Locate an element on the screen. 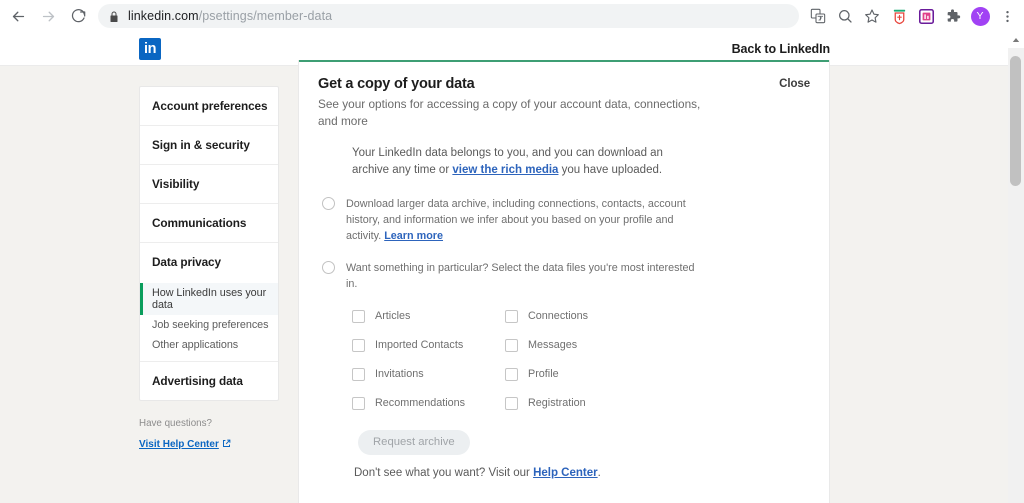 The width and height of the screenshot is (1024, 503). sidebar-group-sign-in-security: Sign in & security is located at coordinates (209, 145).